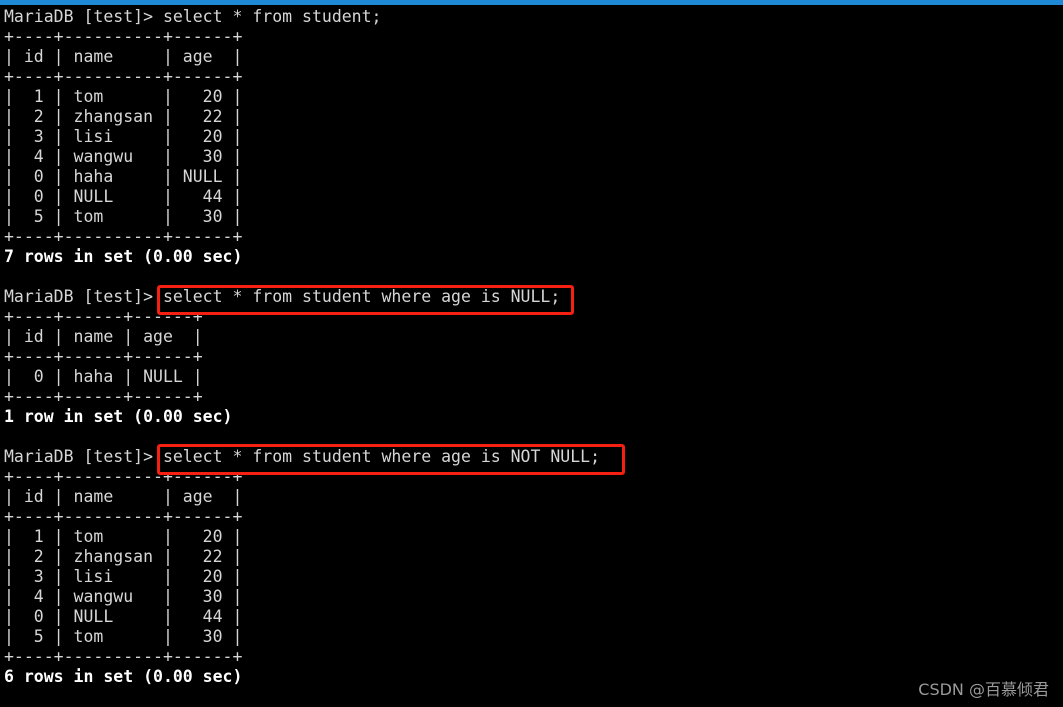  What do you see at coordinates (123, 676) in the screenshot?
I see `result-status-line: 6 rows in set (0.00 sec)` at bounding box center [123, 676].